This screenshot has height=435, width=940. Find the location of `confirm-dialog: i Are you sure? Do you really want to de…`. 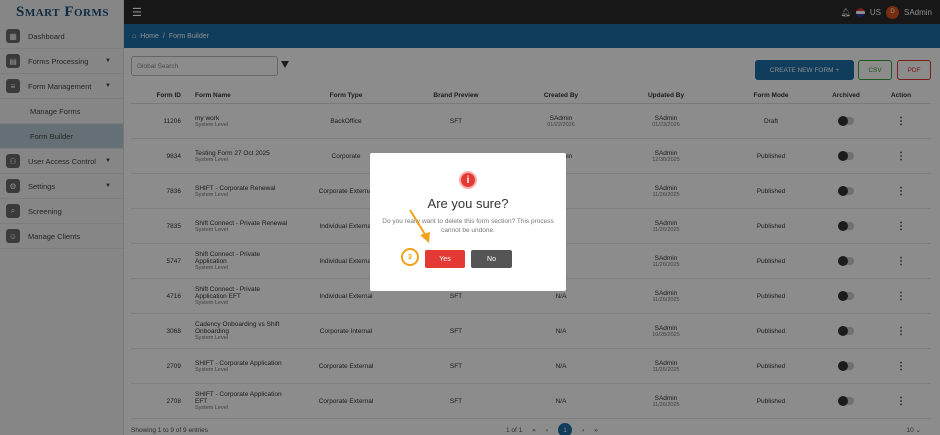

confirm-dialog: i Are you sure? Do you really want to de… is located at coordinates (468, 222).